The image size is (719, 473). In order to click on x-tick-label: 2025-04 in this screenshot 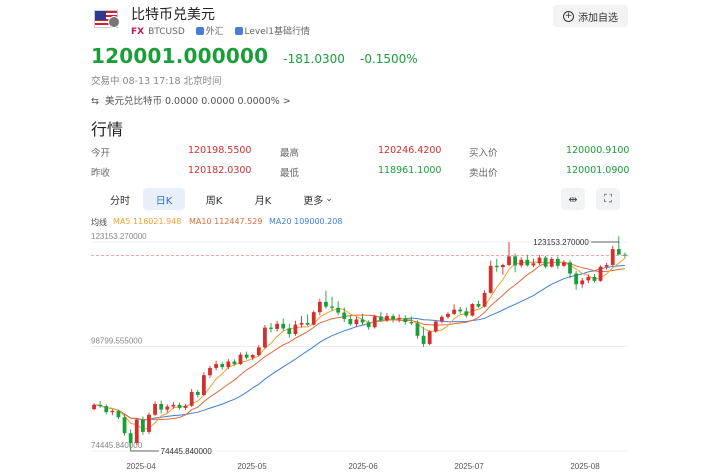, I will do `click(141, 466)`.